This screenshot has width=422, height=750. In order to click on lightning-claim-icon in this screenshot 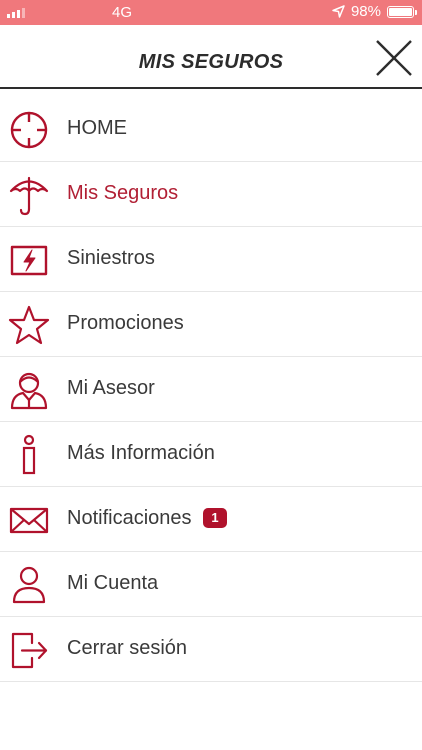, I will do `click(29, 260)`.